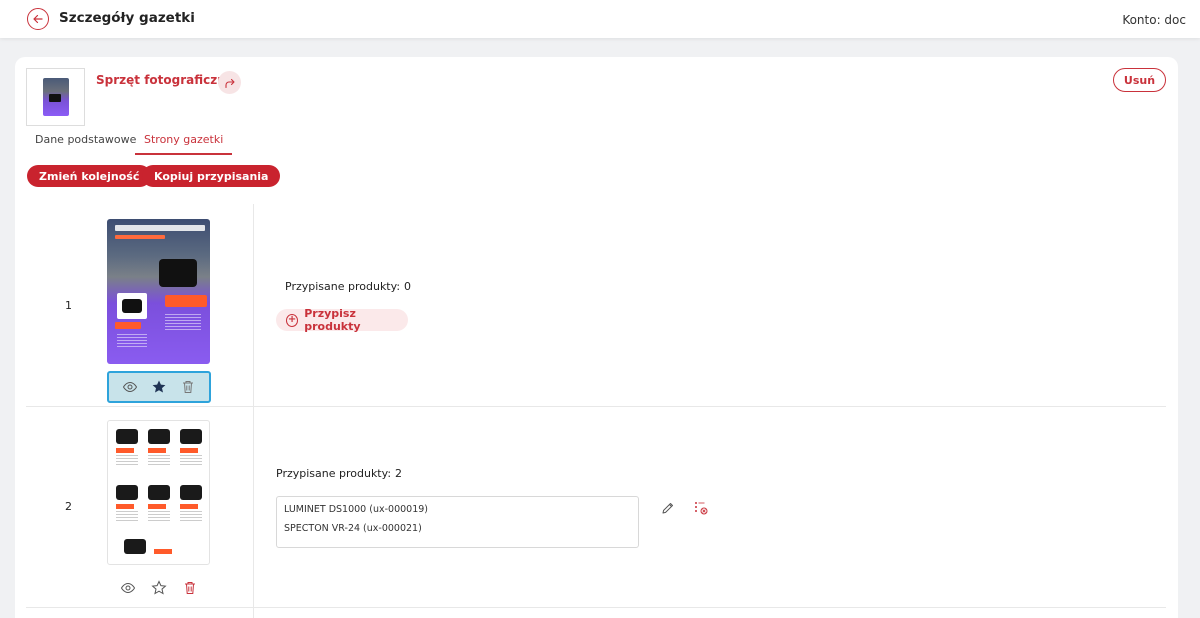 This screenshot has width=1200, height=618. I want to click on plus-circle-icon: +, so click(292, 320).